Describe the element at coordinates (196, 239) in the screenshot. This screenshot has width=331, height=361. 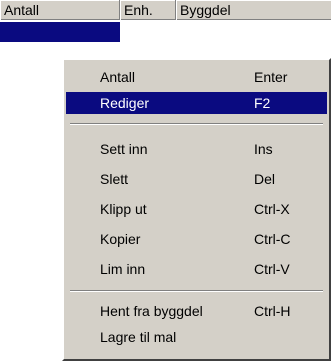
I see `menu-item-kopier: Kopier Ctrl-C` at that location.